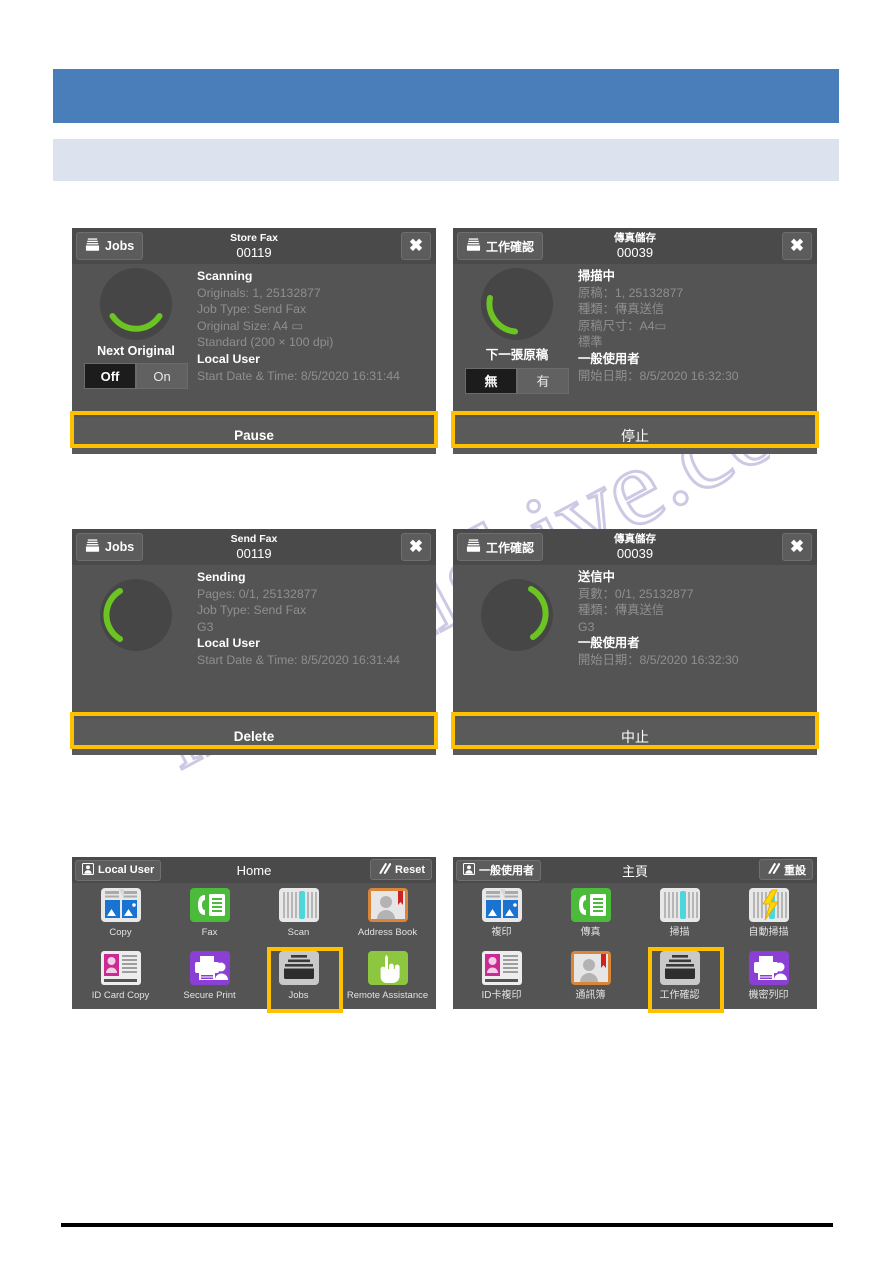 Image resolution: width=893 pixels, height=1263 pixels. Describe the element at coordinates (609, 643) in the screenshot. I see `job-info-line: 一般使用者` at that location.